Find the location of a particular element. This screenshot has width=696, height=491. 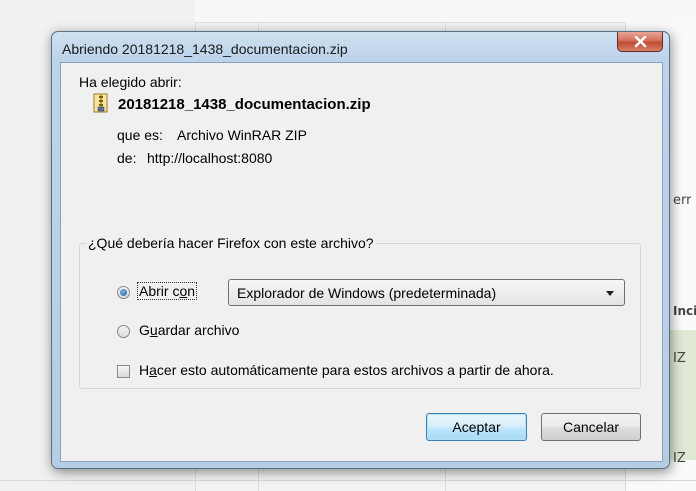

auto-action-label-text: H is located at coordinates (144, 370).